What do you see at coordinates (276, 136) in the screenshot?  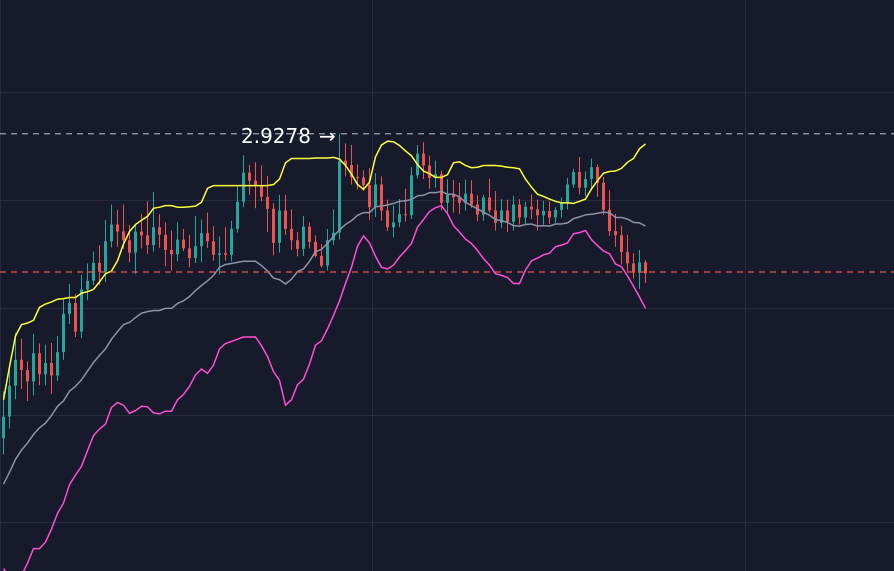 I see `high-price-annotation: 2.9278` at bounding box center [276, 136].